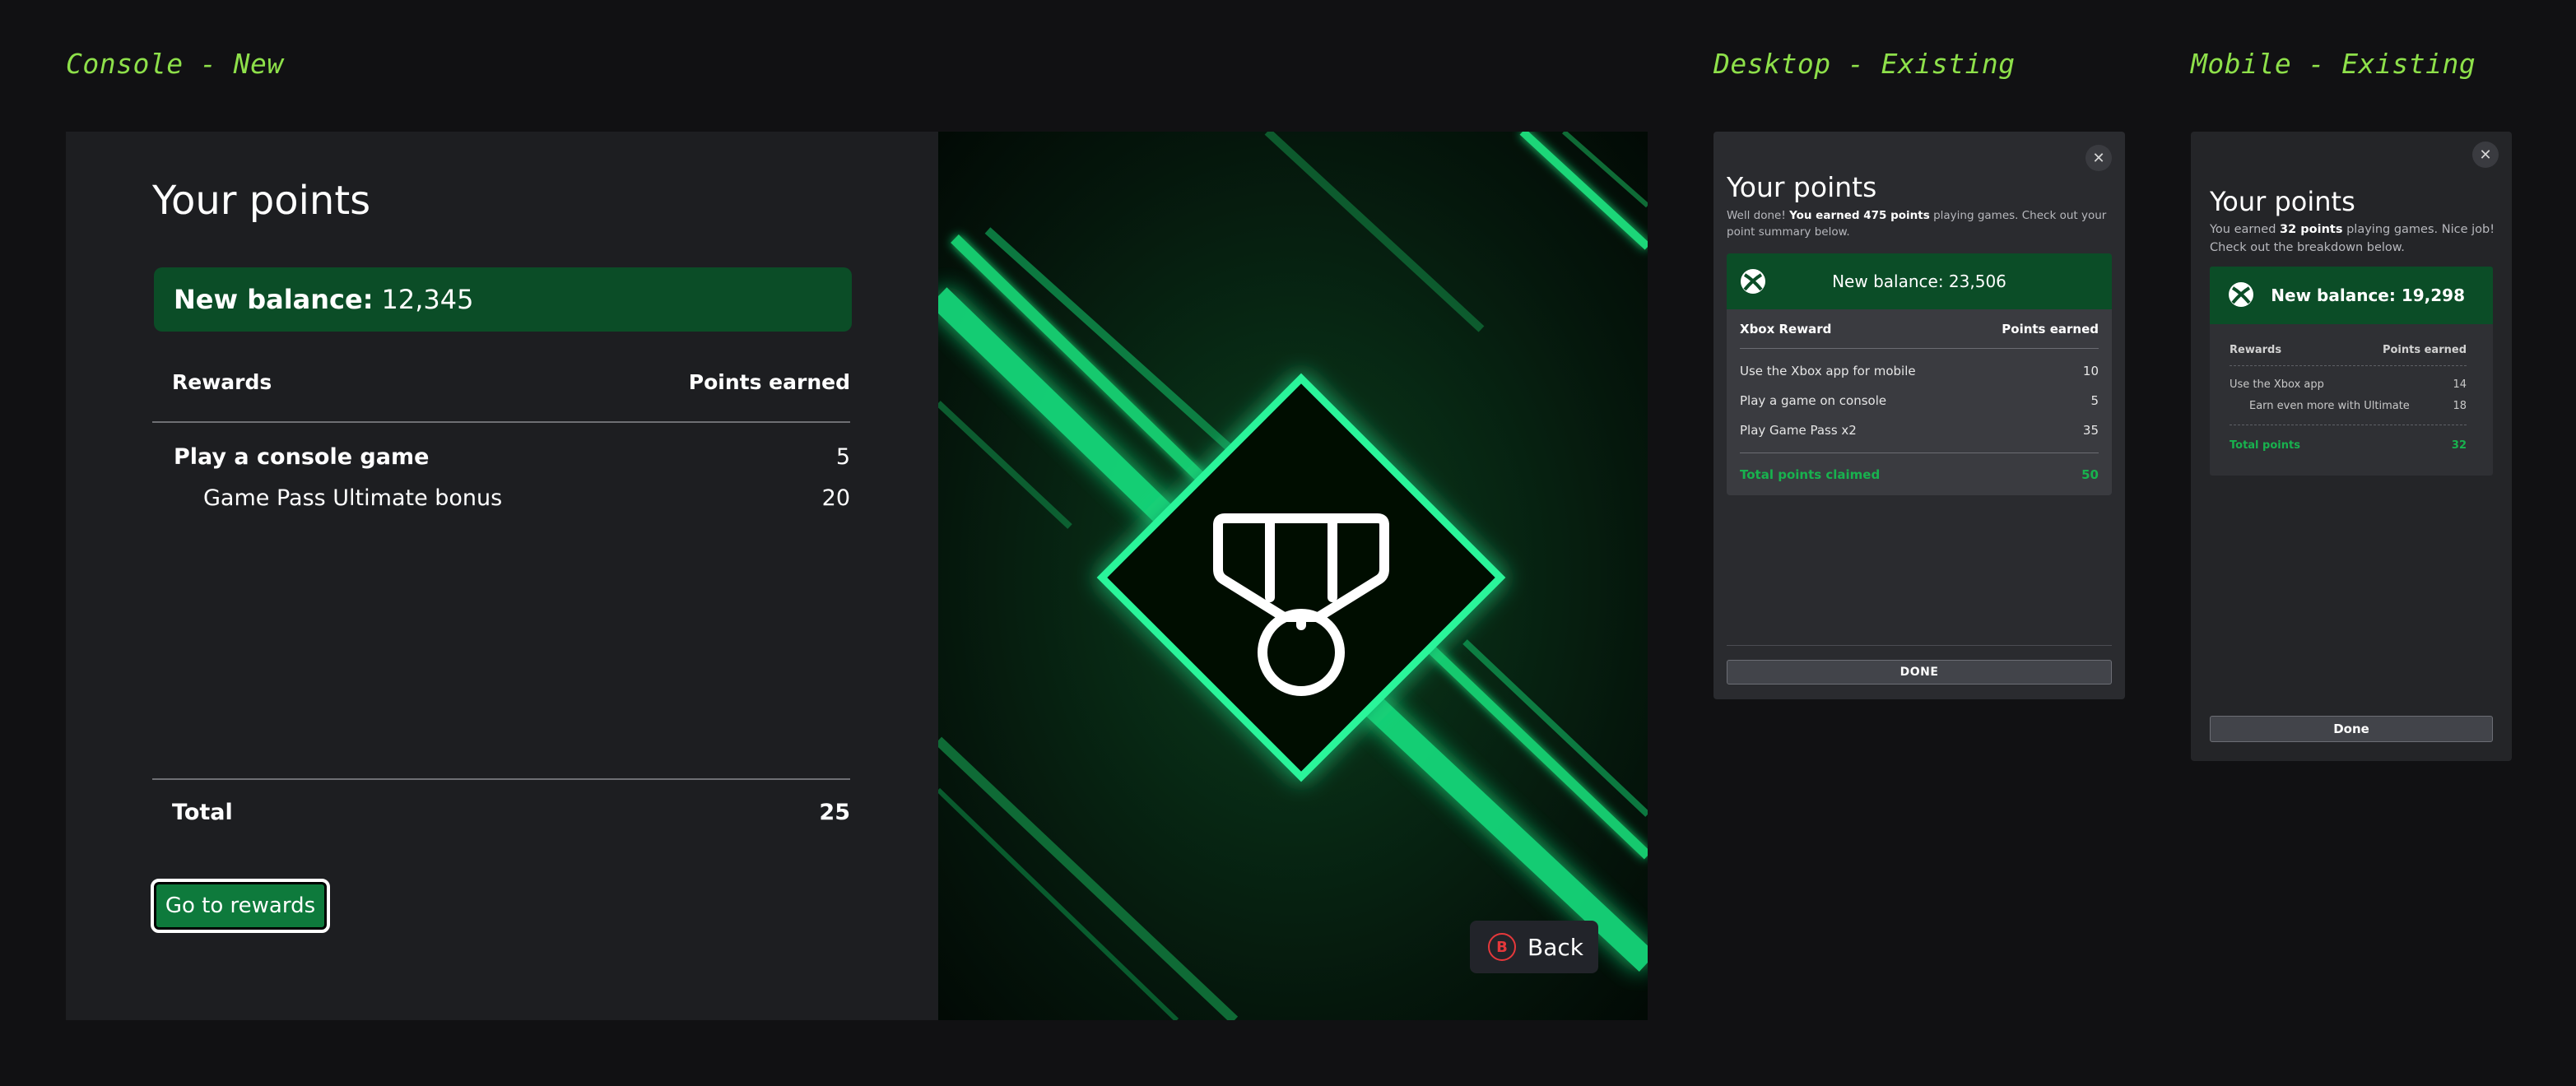  I want to click on total-value: 50, so click(2090, 474).